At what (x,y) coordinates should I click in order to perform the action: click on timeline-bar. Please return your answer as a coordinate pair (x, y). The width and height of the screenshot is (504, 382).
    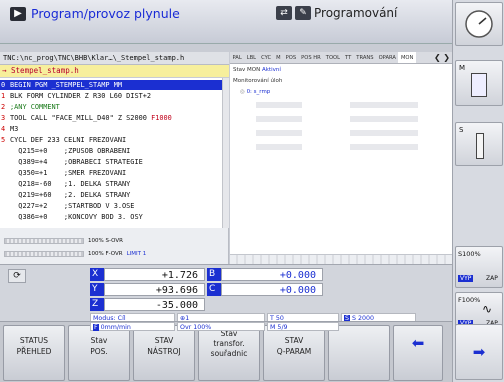
    Looking at the image, I should click on (341, 259).